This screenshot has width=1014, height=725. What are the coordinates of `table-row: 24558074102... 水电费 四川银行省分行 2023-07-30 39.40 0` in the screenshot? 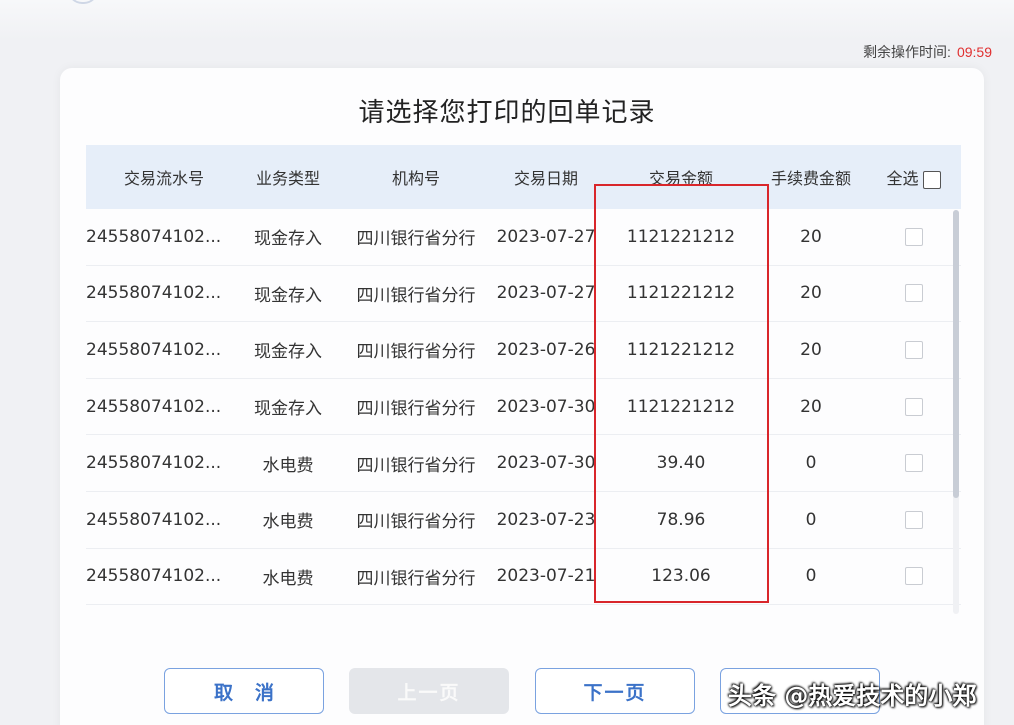 It's located at (523, 463).